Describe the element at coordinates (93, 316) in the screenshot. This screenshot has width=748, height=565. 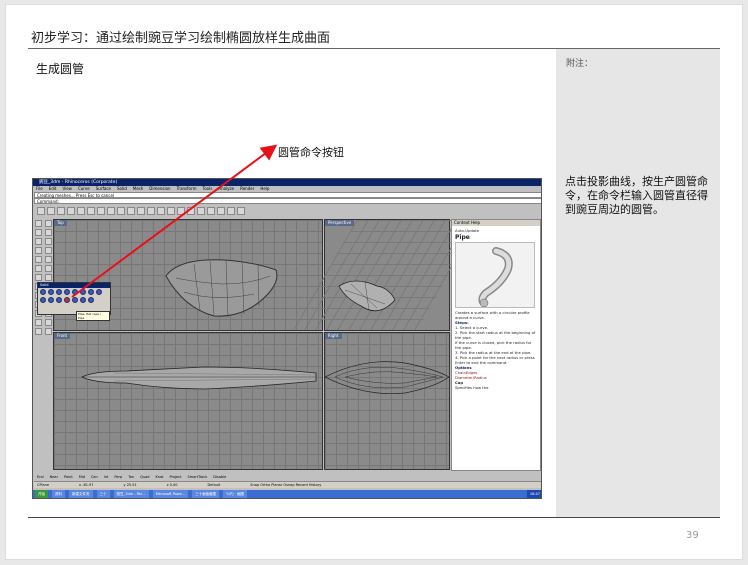
I see `pipe-tooltip: Pipe, flat caps / Pipe` at that location.